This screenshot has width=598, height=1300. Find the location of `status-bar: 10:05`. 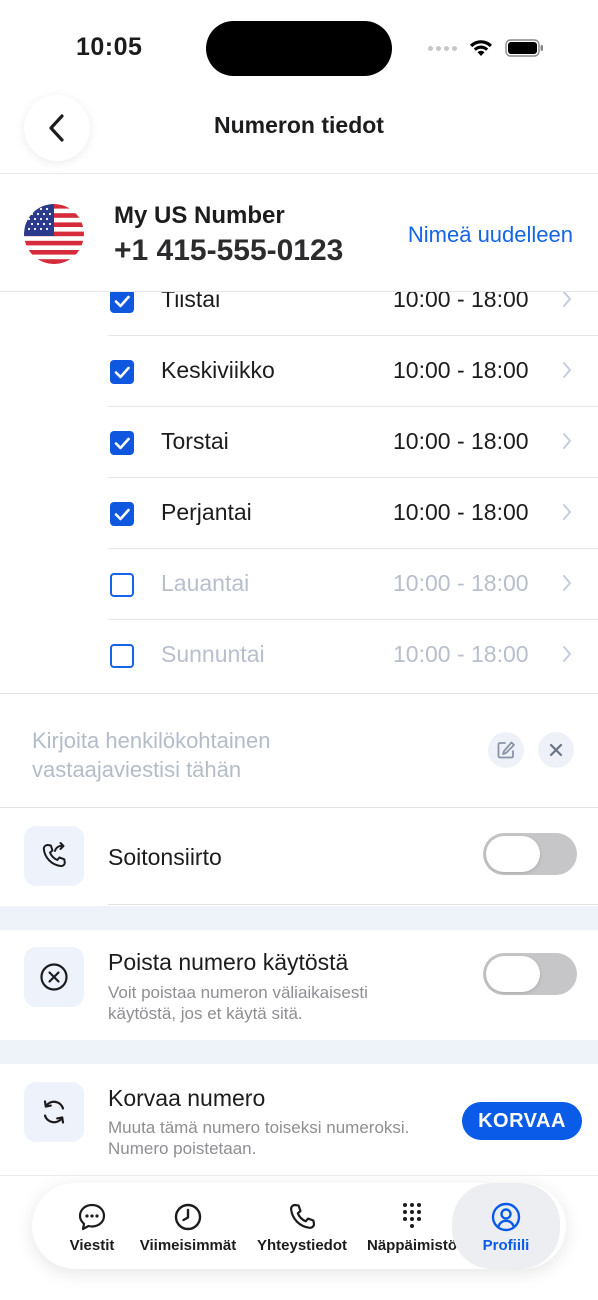

status-bar: 10:05 is located at coordinates (299, 45).